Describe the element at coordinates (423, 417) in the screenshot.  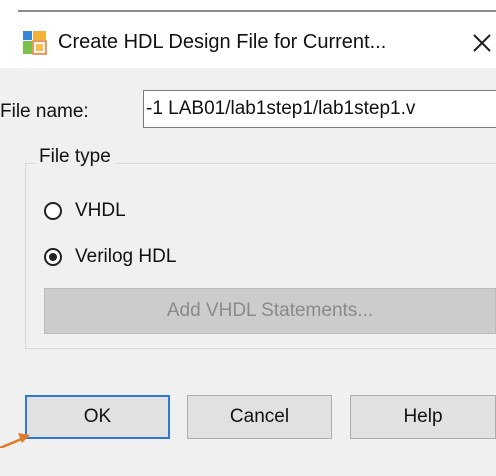
I see `help-button: Help` at that location.